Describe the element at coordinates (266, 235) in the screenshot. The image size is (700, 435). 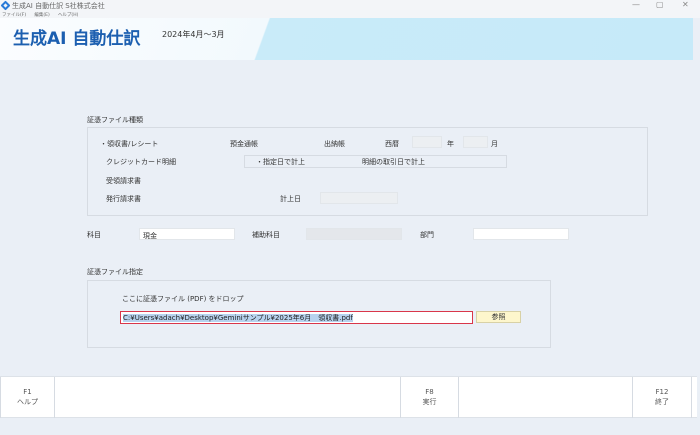
I see `sub-account-label: 補助科目` at that location.